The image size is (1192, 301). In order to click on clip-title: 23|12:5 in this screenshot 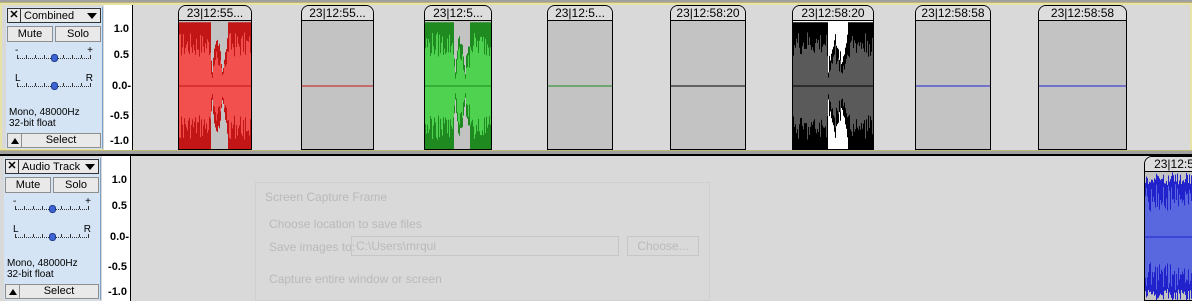, I will do `click(1168, 164)`.